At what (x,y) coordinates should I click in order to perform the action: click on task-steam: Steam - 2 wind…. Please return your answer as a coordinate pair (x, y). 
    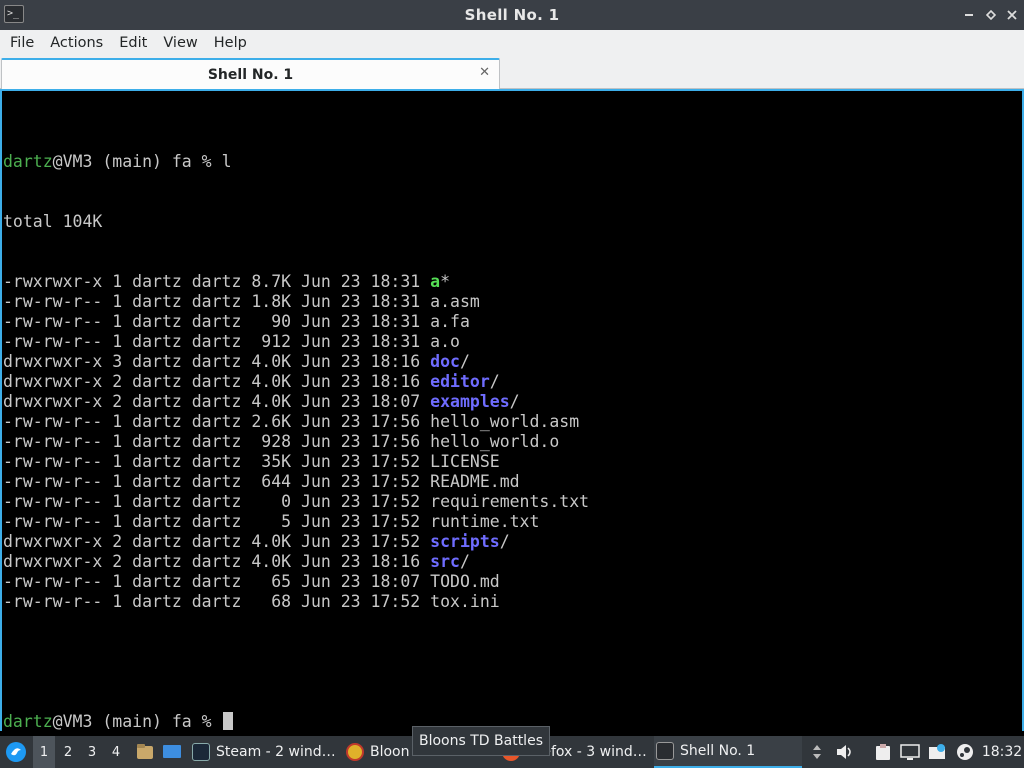
    Looking at the image, I should click on (264, 752).